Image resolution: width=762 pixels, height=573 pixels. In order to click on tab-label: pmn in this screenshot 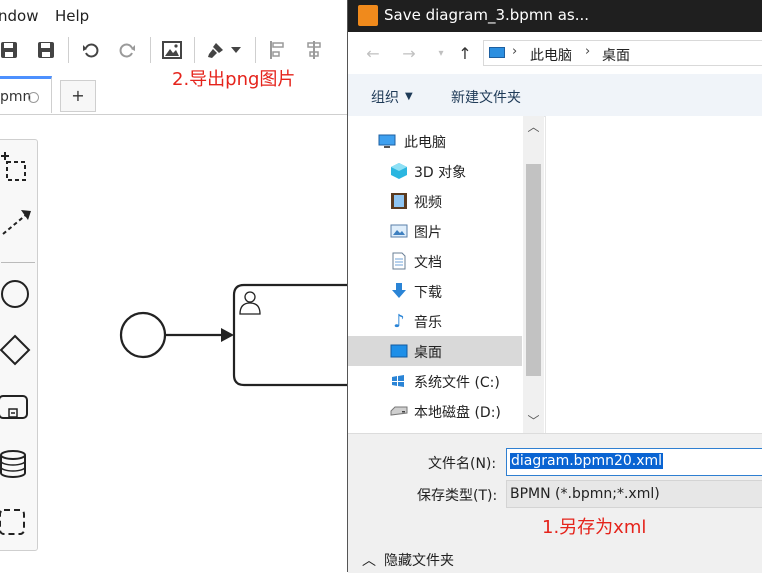, I will do `click(16, 97)`.